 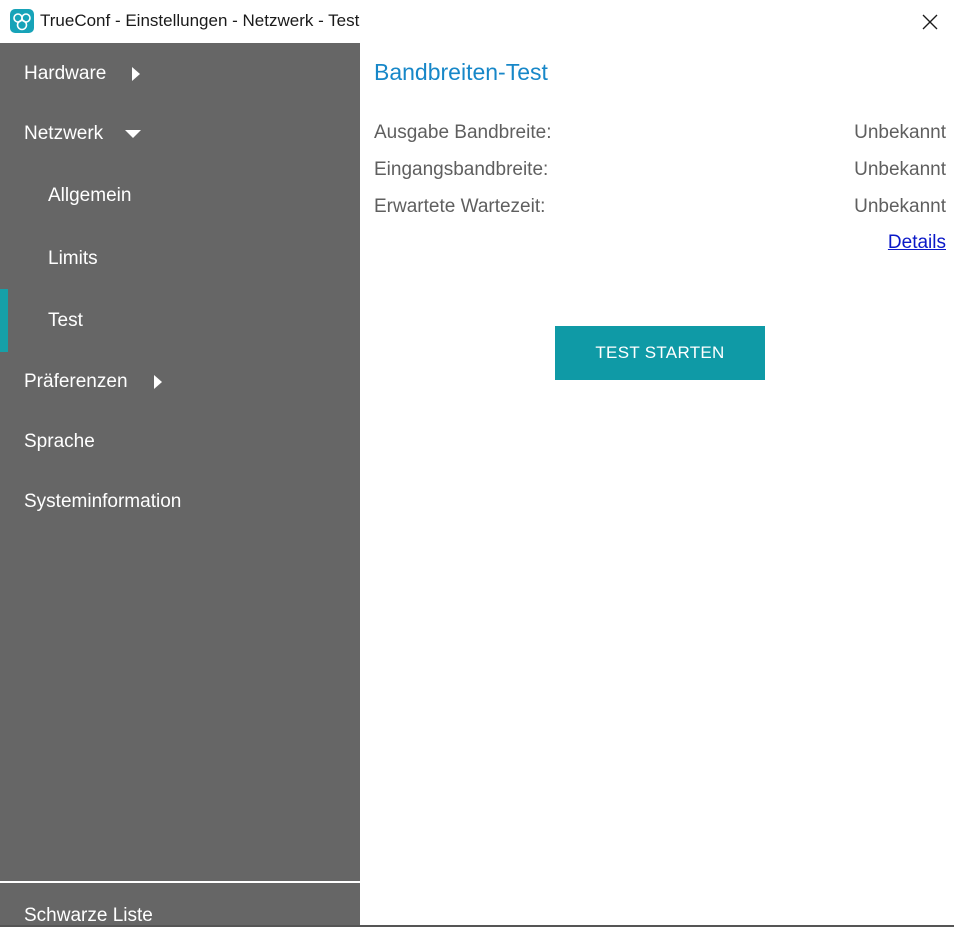 I want to click on sidebar-item-label: Systeminformation, so click(x=103, y=501).